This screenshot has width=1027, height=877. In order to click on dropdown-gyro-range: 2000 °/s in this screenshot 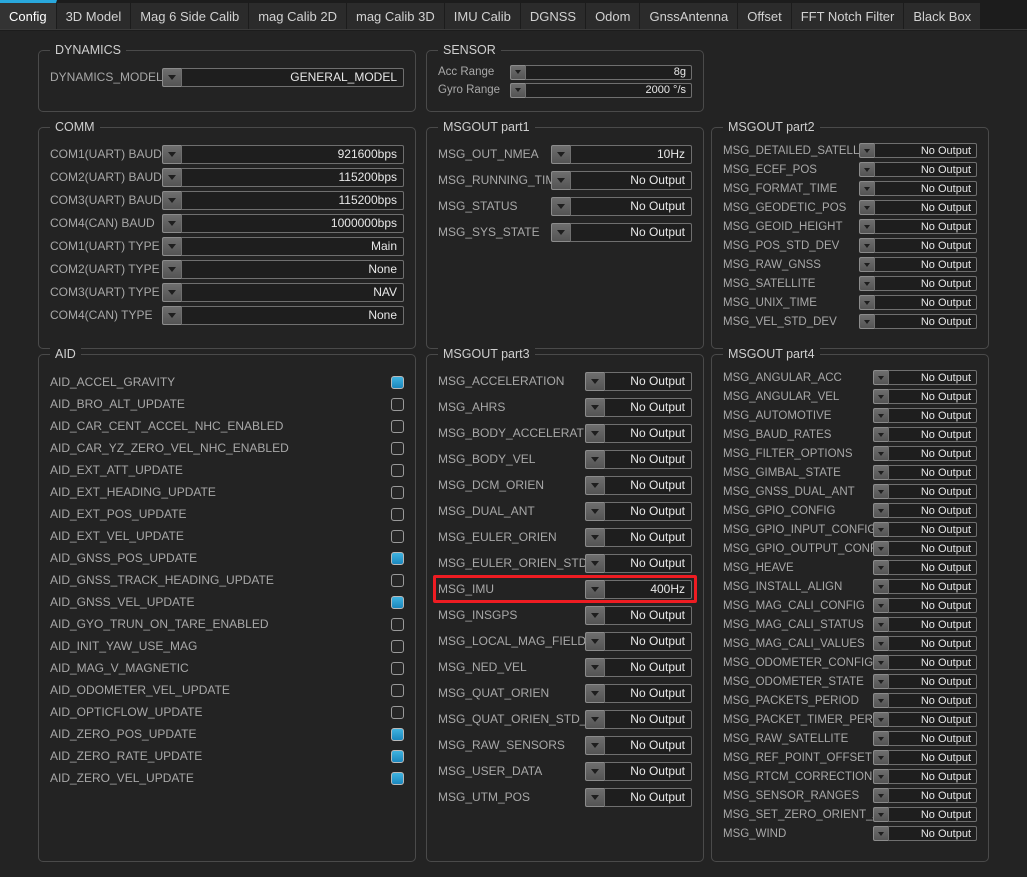, I will do `click(601, 90)`.